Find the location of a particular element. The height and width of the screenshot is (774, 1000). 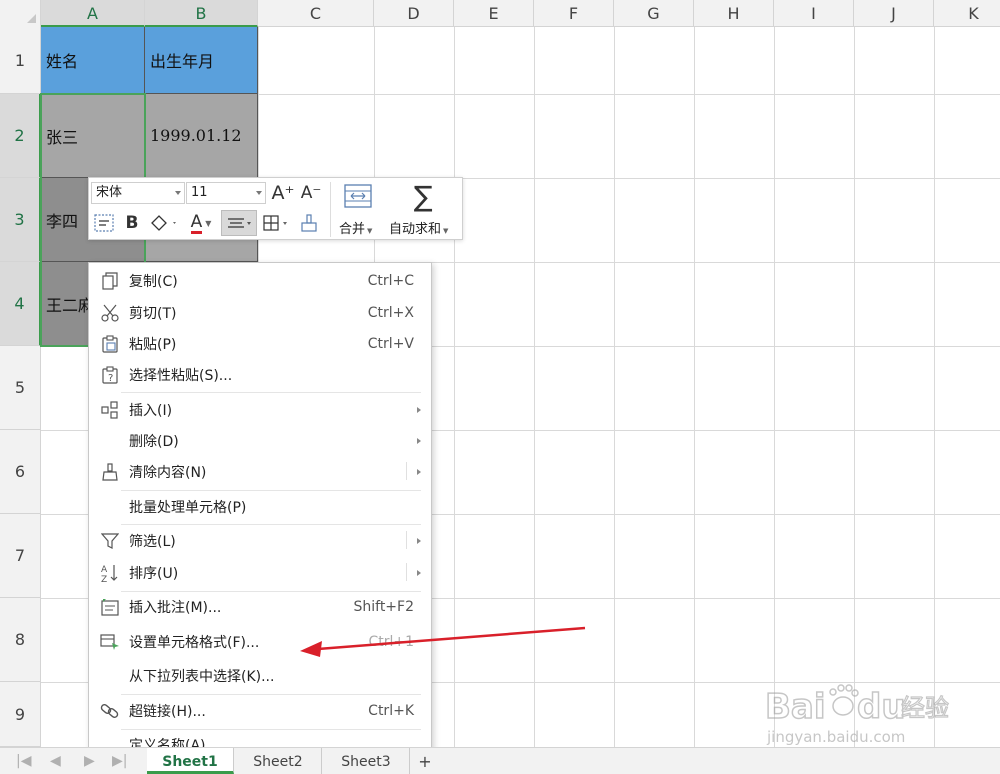

fill-color-button is located at coordinates (164, 223).